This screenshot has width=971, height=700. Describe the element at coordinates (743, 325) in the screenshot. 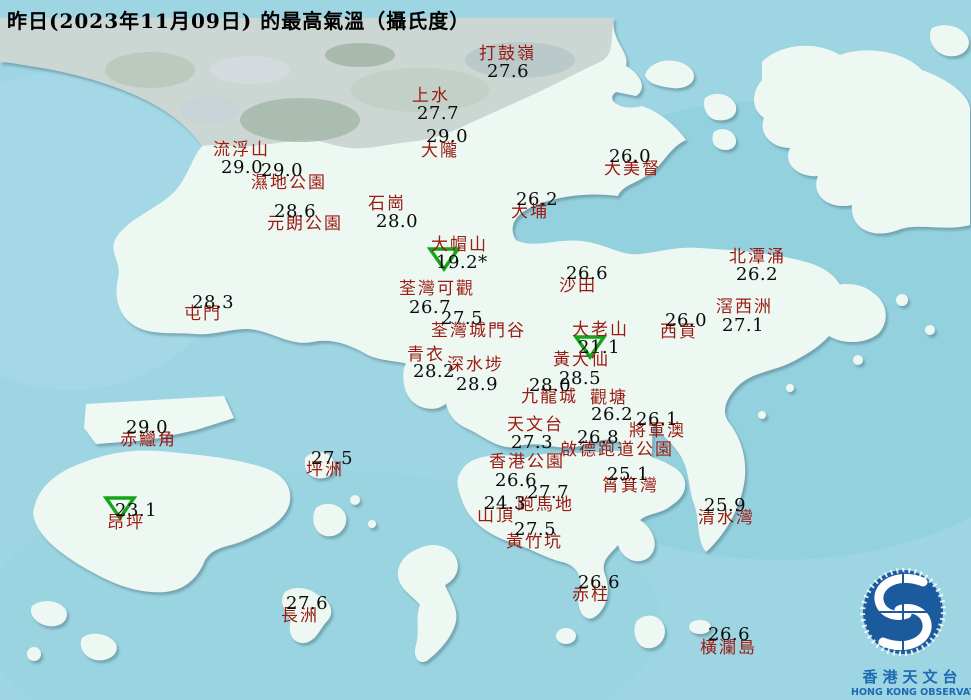

I see `station-value: 27.1` at that location.